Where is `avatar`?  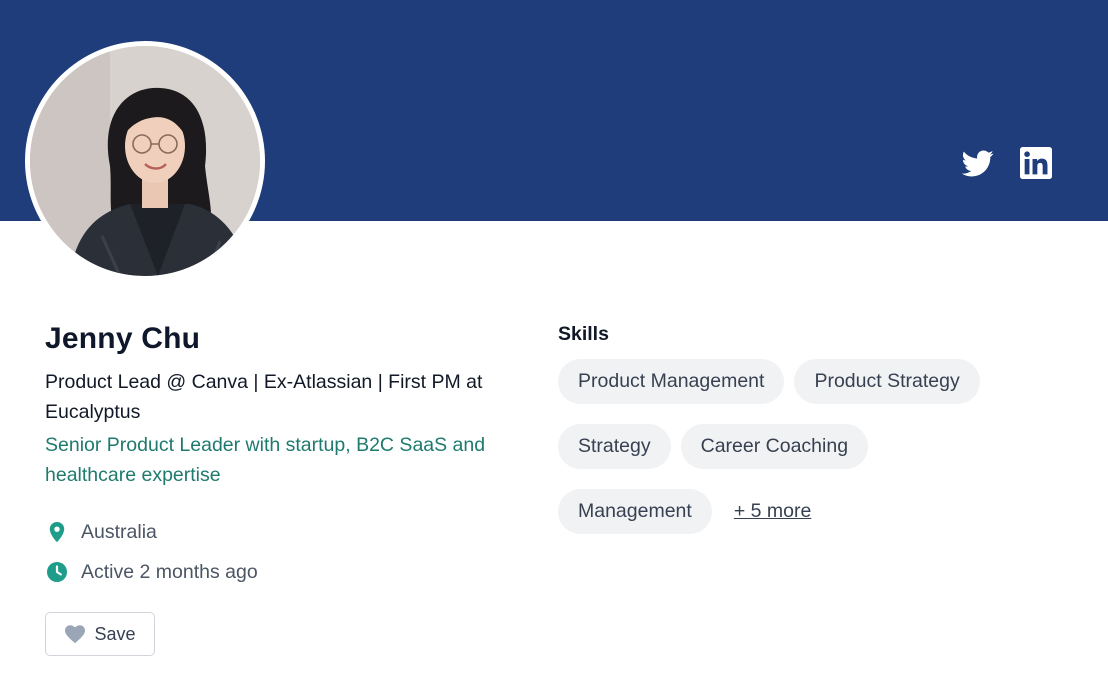 avatar is located at coordinates (145, 161).